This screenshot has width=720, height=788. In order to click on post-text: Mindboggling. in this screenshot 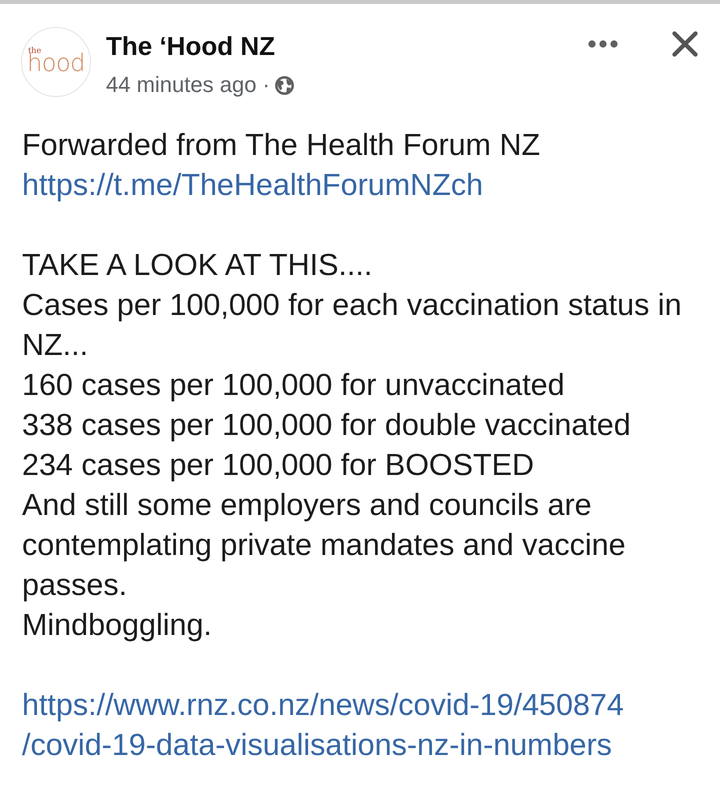, I will do `click(117, 625)`.